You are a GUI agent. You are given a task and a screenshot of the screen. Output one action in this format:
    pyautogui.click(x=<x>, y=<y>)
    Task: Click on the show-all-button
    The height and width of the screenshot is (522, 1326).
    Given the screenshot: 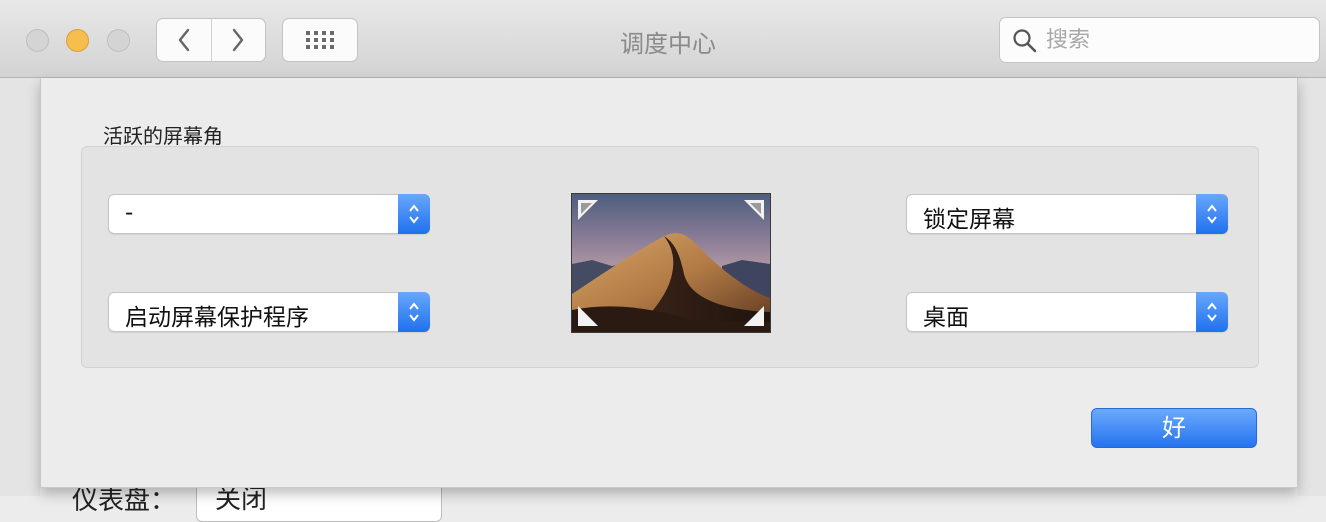 What is the action you would take?
    pyautogui.click(x=320, y=40)
    